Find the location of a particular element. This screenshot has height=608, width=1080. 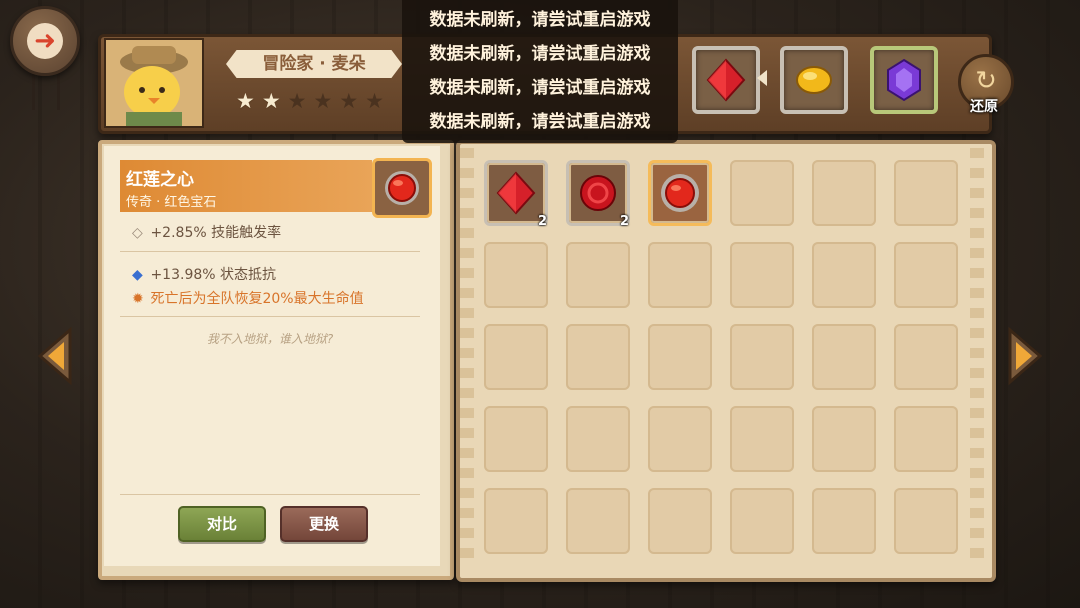

chevron-right-icon is located at coordinates (1025, 356).